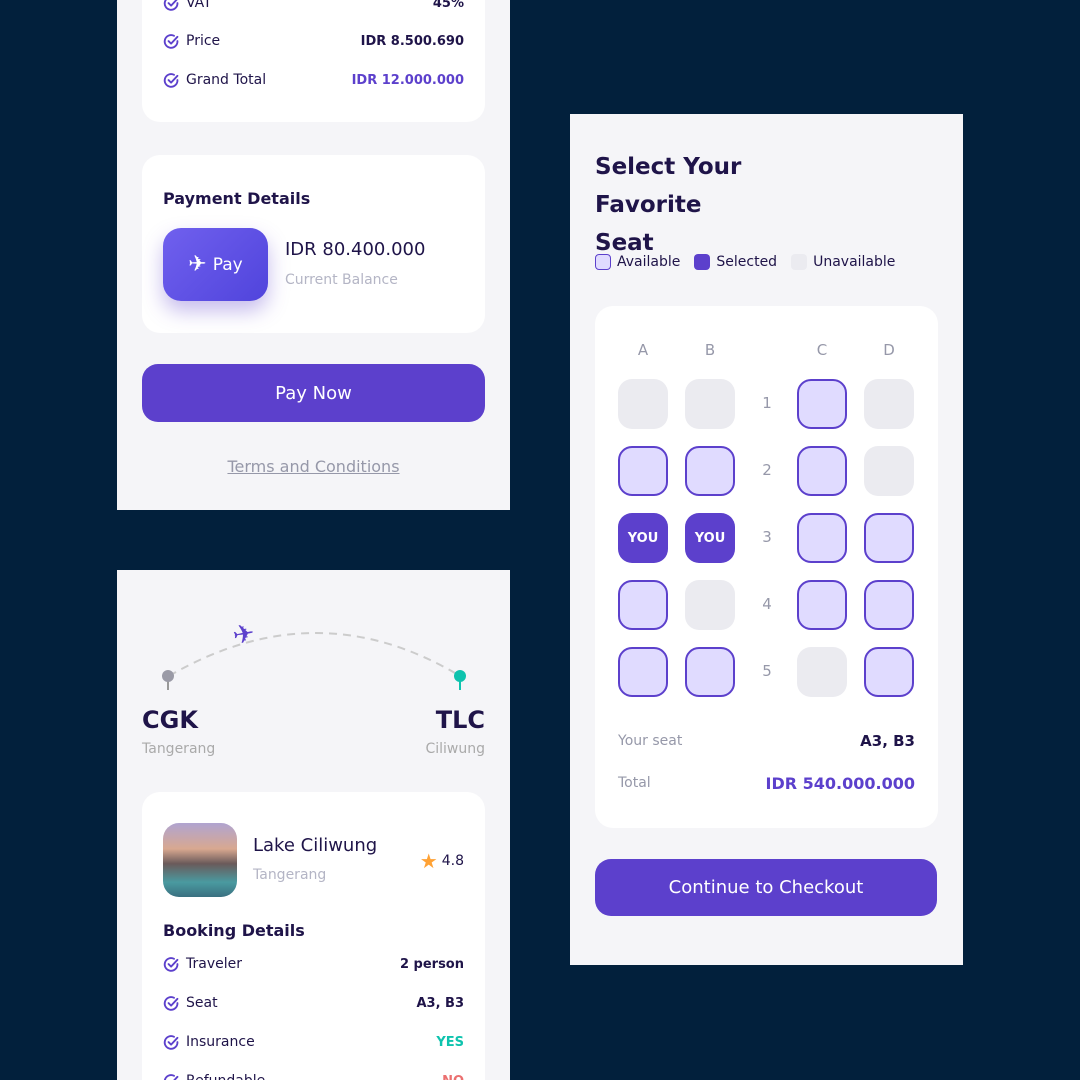 Image resolution: width=1080 pixels, height=1080 pixels. Describe the element at coordinates (448, 5) in the screenshot. I see `detail-value: 45%` at that location.